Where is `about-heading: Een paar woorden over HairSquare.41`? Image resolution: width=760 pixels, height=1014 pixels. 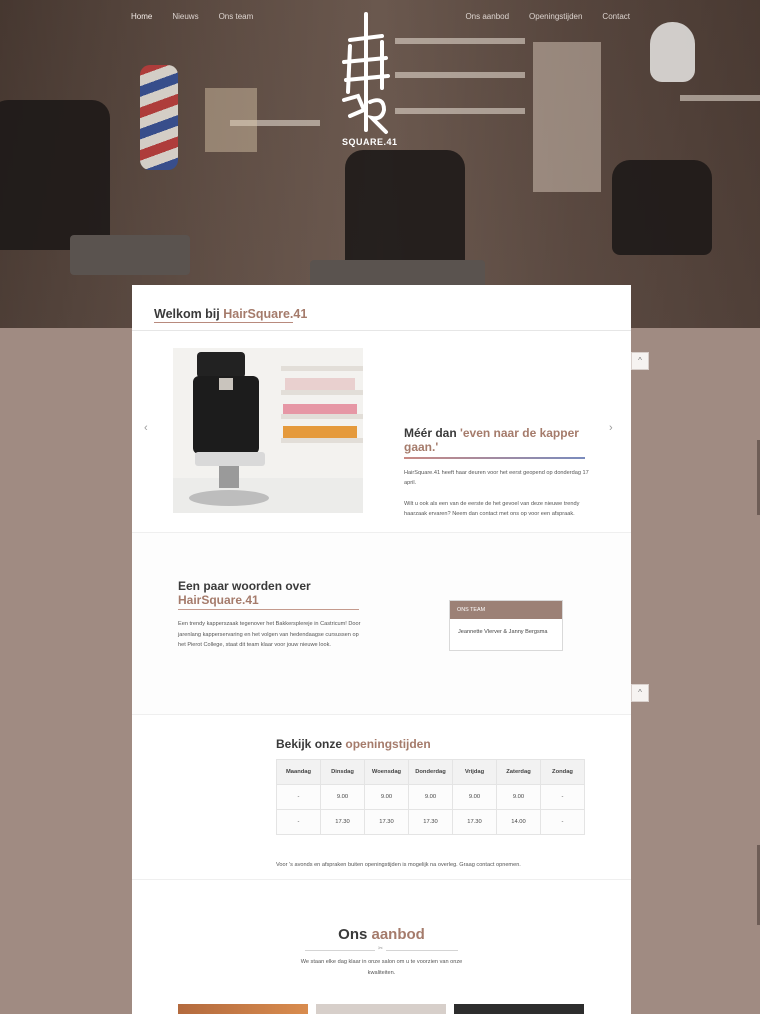 about-heading: Een paar woorden over HairSquare.41 is located at coordinates (244, 593).